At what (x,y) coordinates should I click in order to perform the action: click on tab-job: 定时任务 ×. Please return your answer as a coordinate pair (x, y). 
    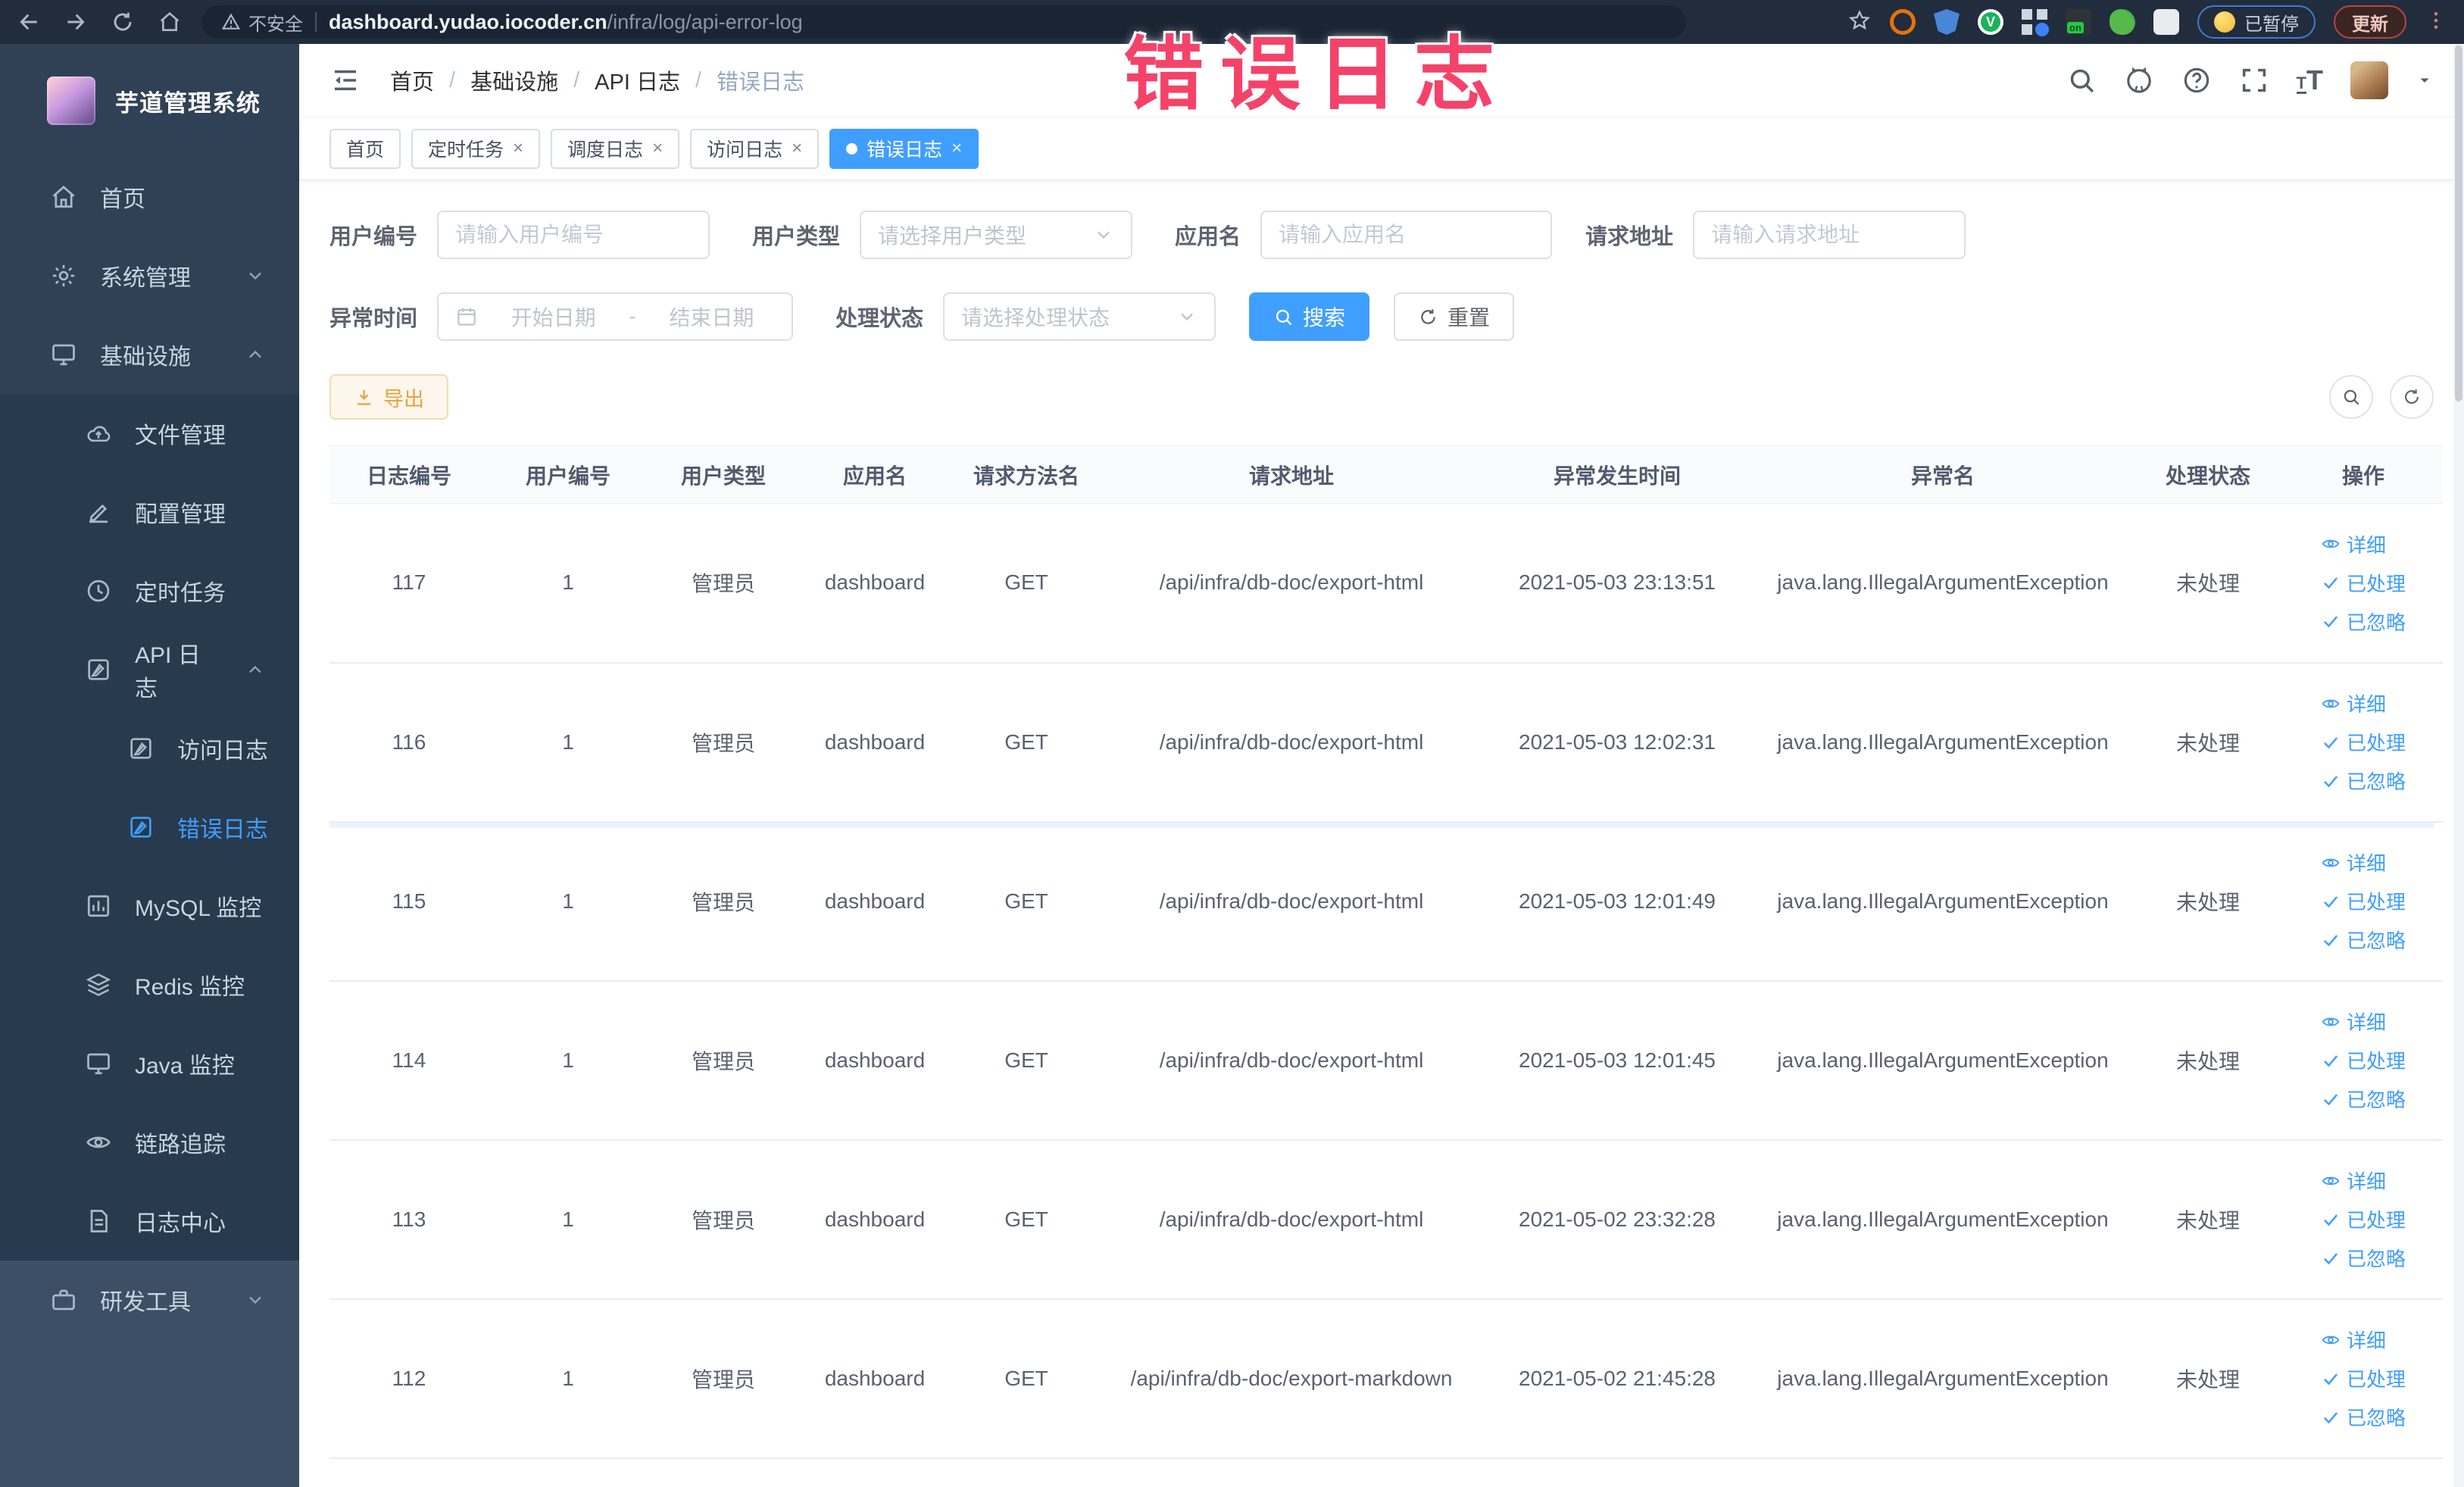
    Looking at the image, I should click on (476, 148).